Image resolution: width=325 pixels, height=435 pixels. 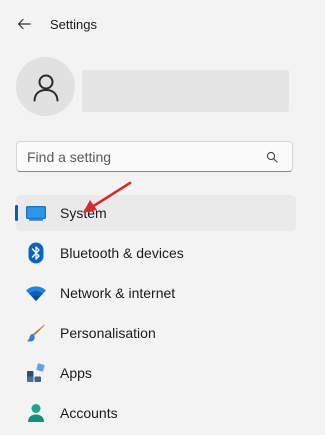 I want to click on sidebar-item-system: System, so click(x=155, y=213).